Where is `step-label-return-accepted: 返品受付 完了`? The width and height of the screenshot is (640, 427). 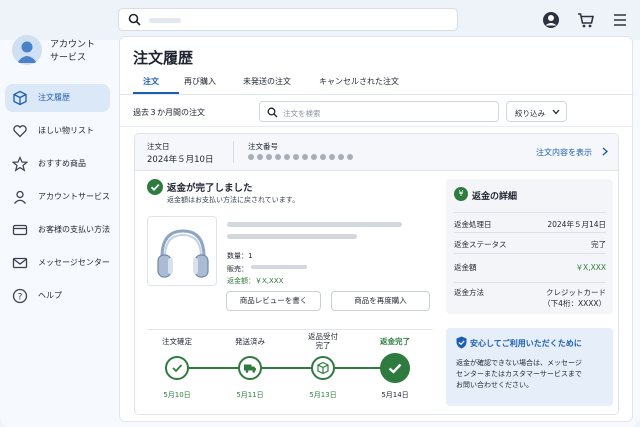 step-label-return-accepted: 返品受付 完了 is located at coordinates (323, 341).